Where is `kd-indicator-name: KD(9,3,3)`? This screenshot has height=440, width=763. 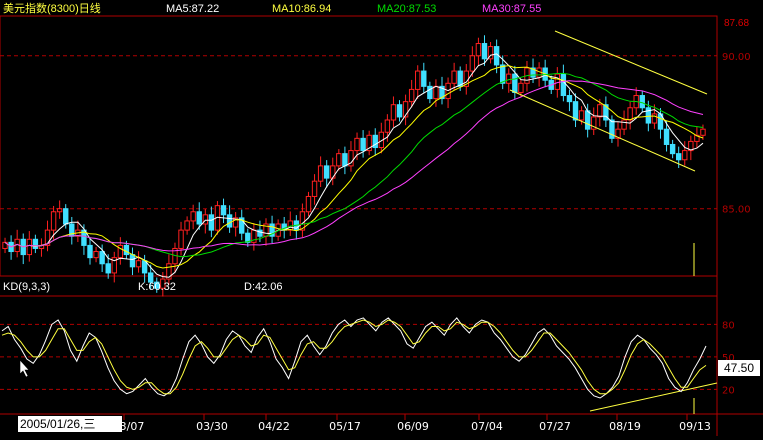
kd-indicator-name: KD(9,3,3) is located at coordinates (27, 287).